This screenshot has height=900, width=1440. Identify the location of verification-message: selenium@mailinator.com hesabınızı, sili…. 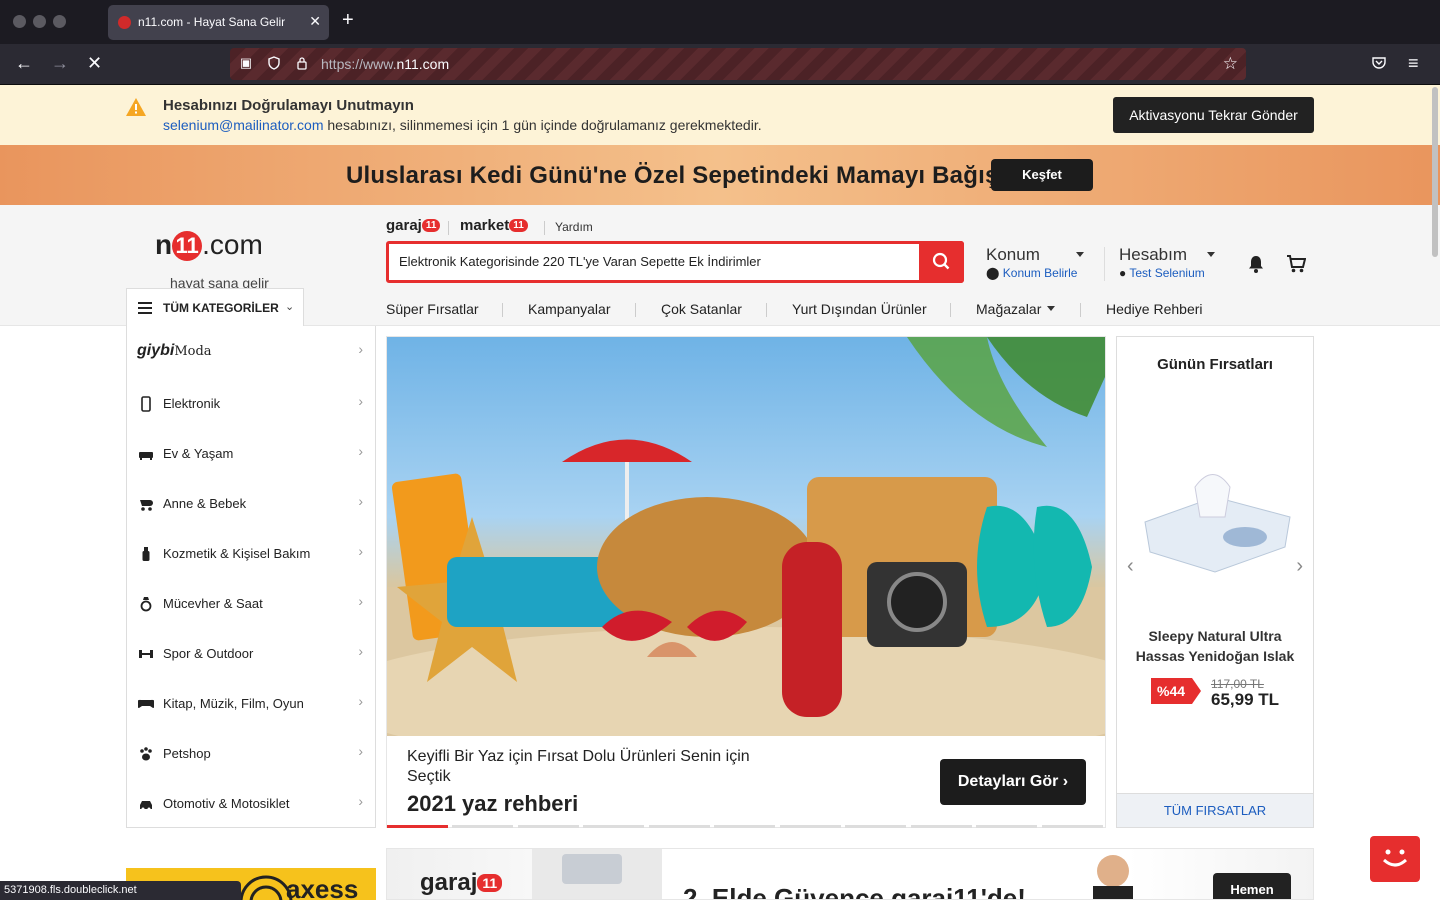
(462, 125).